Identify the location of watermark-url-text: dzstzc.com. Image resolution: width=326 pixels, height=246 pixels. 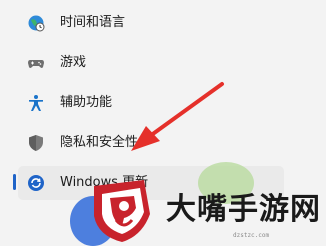
(251, 235).